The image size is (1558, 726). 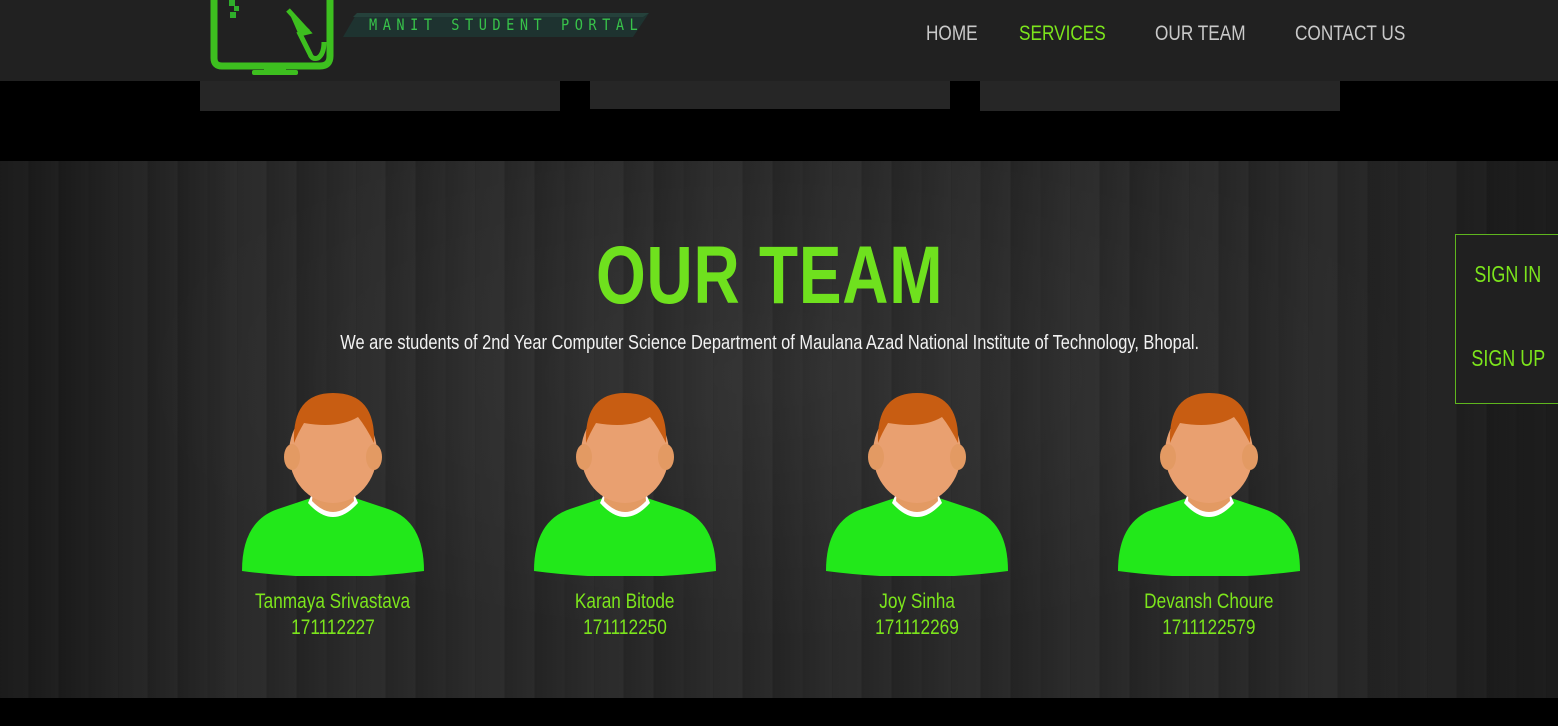 I want to click on sign-in-link: SIGN IN, so click(x=1507, y=274).